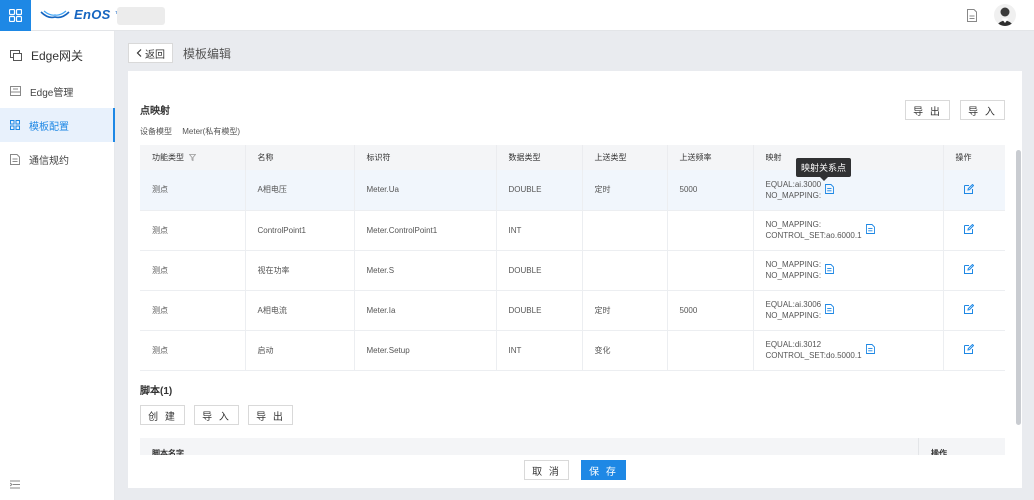 This screenshot has height=500, width=1034. I want to click on breadcrumb: 返回 模板编辑, so click(179, 53).